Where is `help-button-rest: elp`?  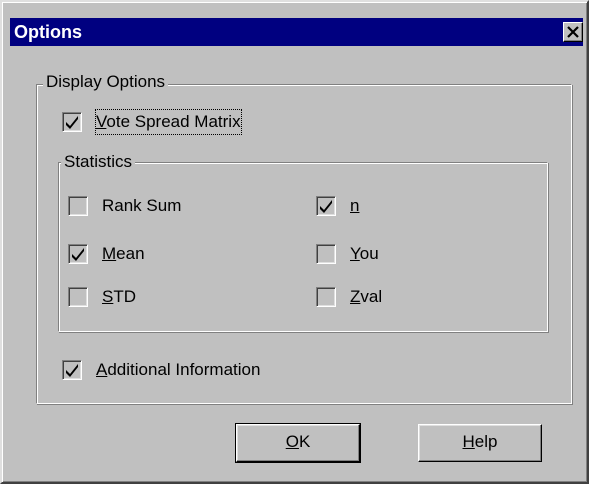
help-button-rest: elp is located at coordinates (486, 441).